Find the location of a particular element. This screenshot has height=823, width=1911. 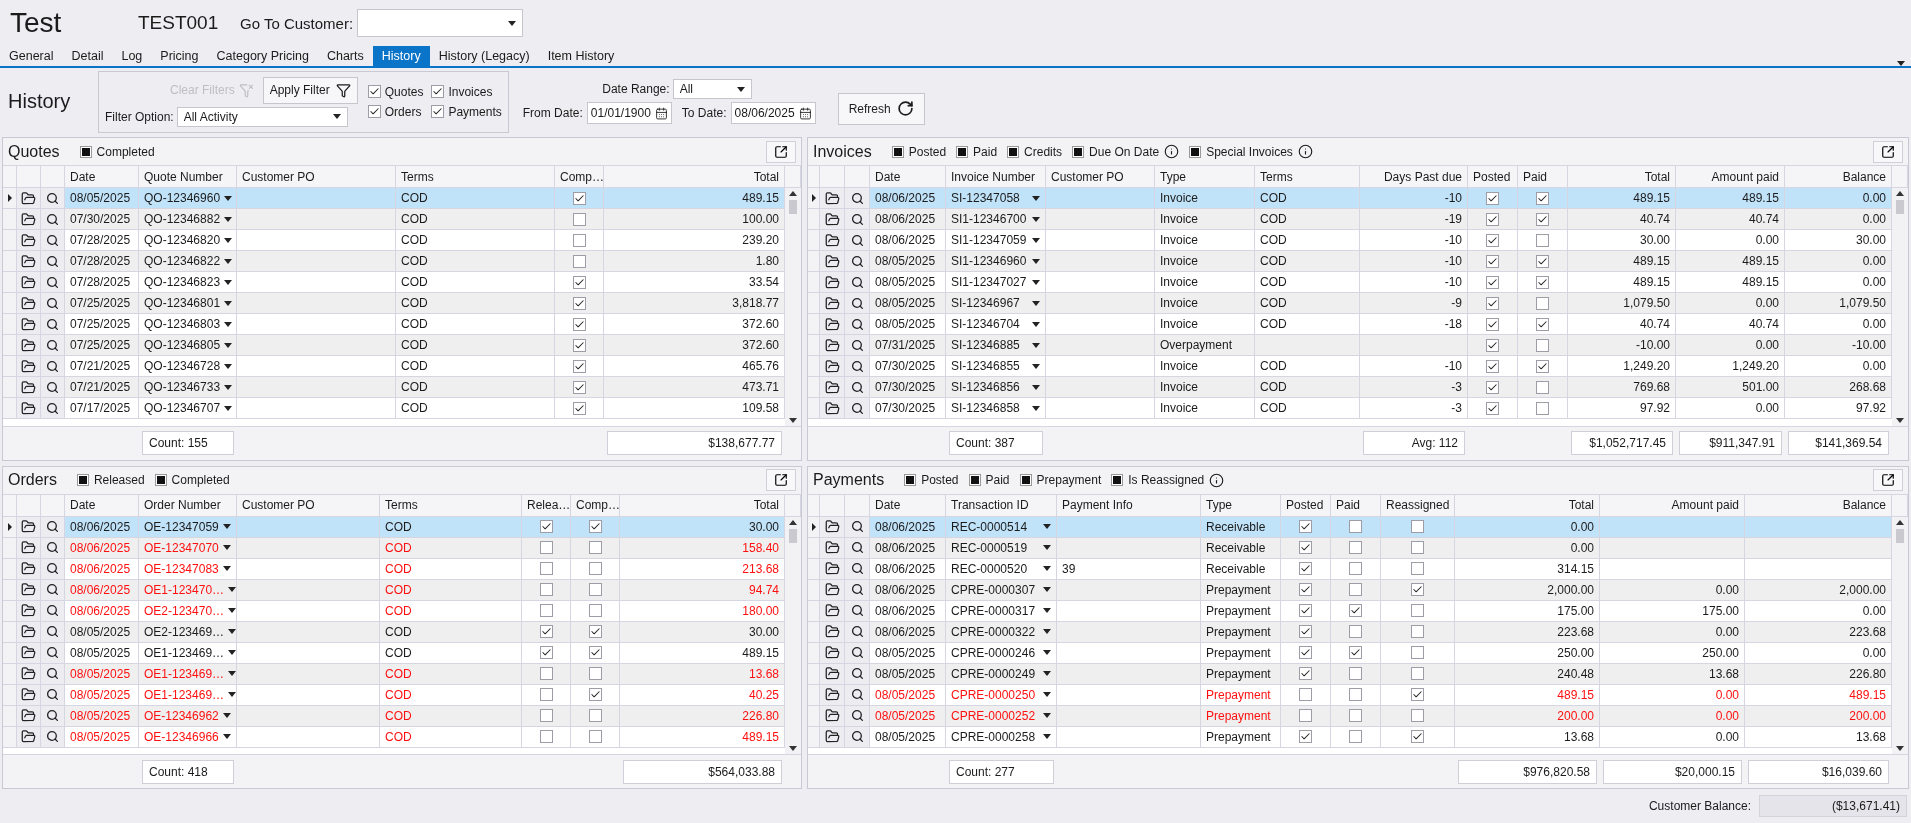

column-header: Transaction ID is located at coordinates (1001, 505).